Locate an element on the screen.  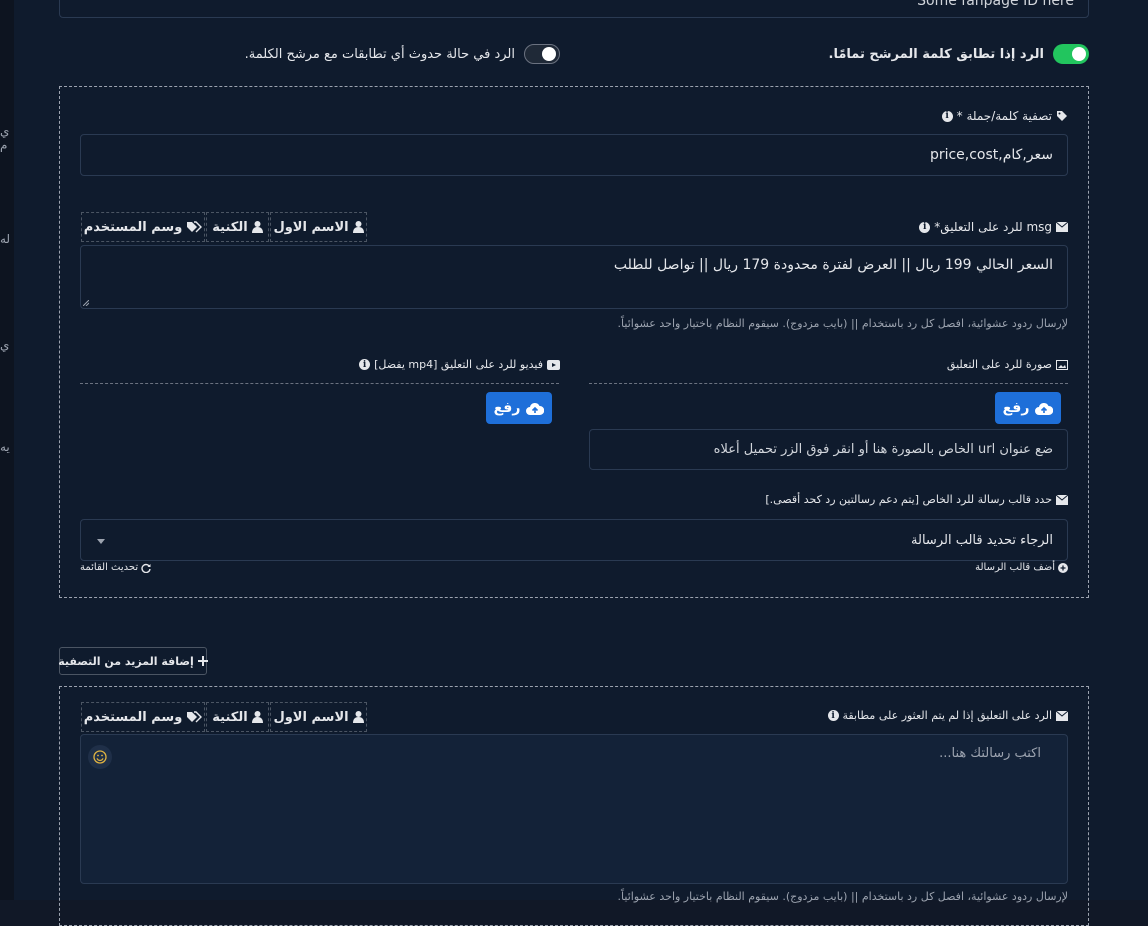
plus-circle-icon is located at coordinates (1063, 567).